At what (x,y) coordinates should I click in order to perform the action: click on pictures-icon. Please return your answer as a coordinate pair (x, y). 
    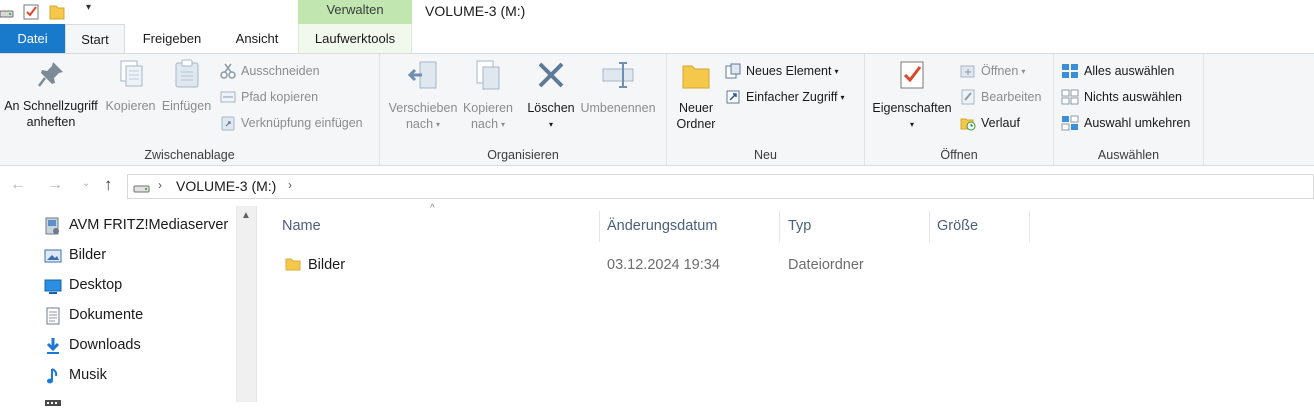
    Looking at the image, I should click on (53, 261).